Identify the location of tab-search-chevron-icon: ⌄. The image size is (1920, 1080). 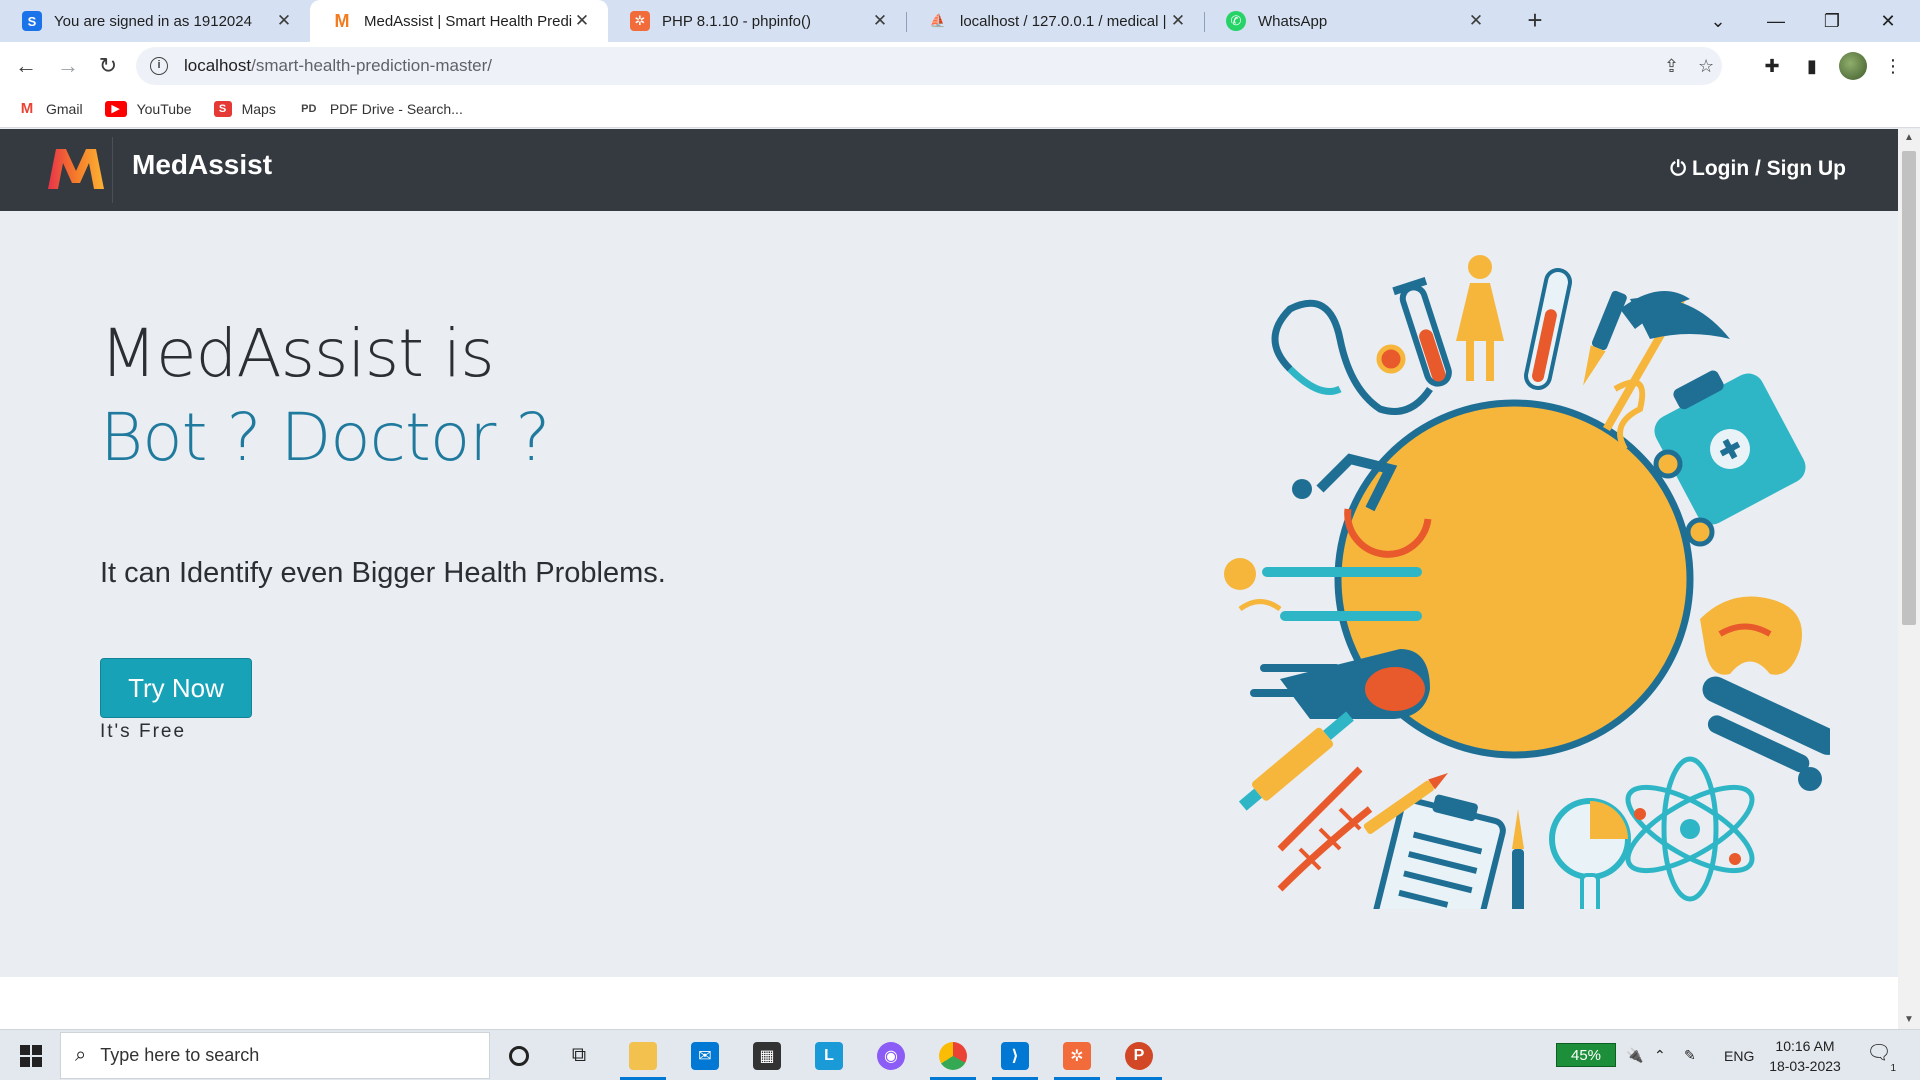
(1718, 21).